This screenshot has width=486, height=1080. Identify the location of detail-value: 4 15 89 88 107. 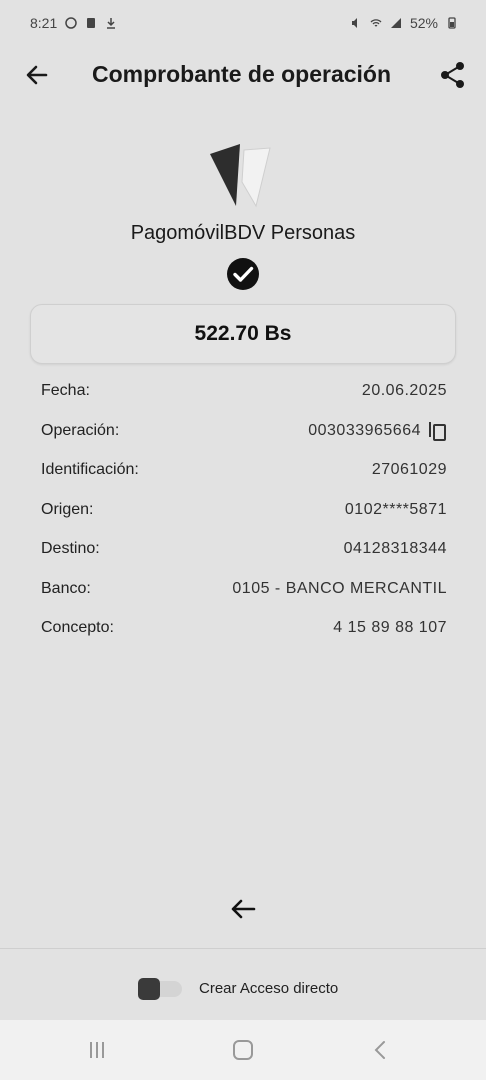
(390, 627).